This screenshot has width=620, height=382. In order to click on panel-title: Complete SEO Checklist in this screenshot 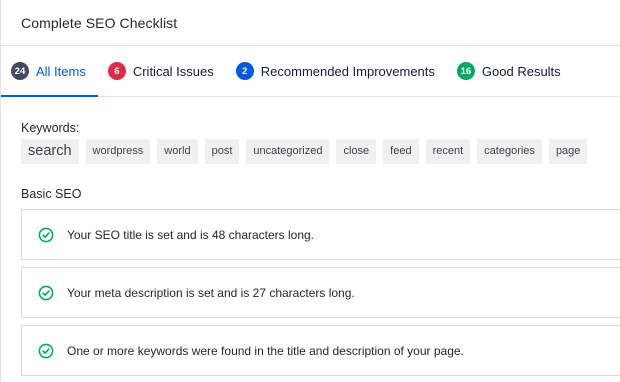, I will do `click(99, 22)`.